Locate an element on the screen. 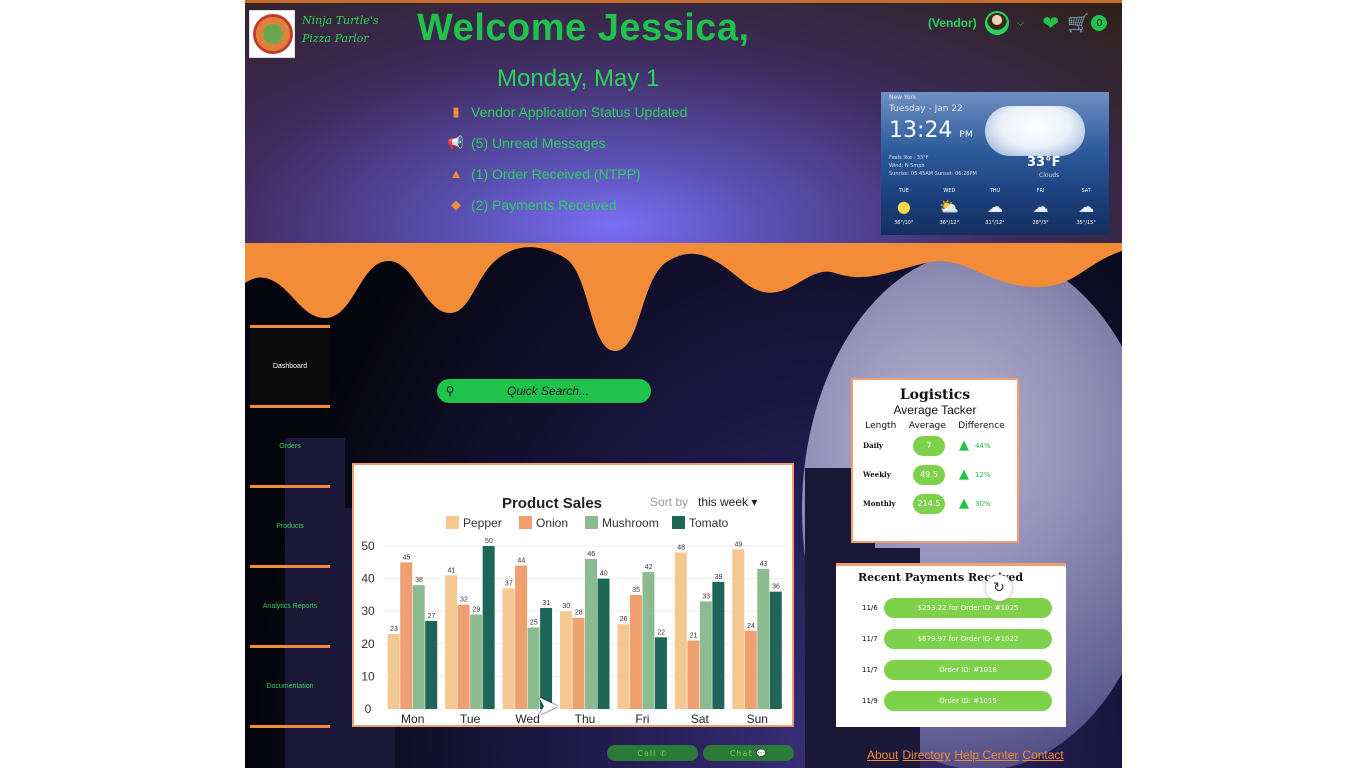 Image resolution: width=1366 pixels, height=768 pixels. call-button: Call ✆ is located at coordinates (652, 753).